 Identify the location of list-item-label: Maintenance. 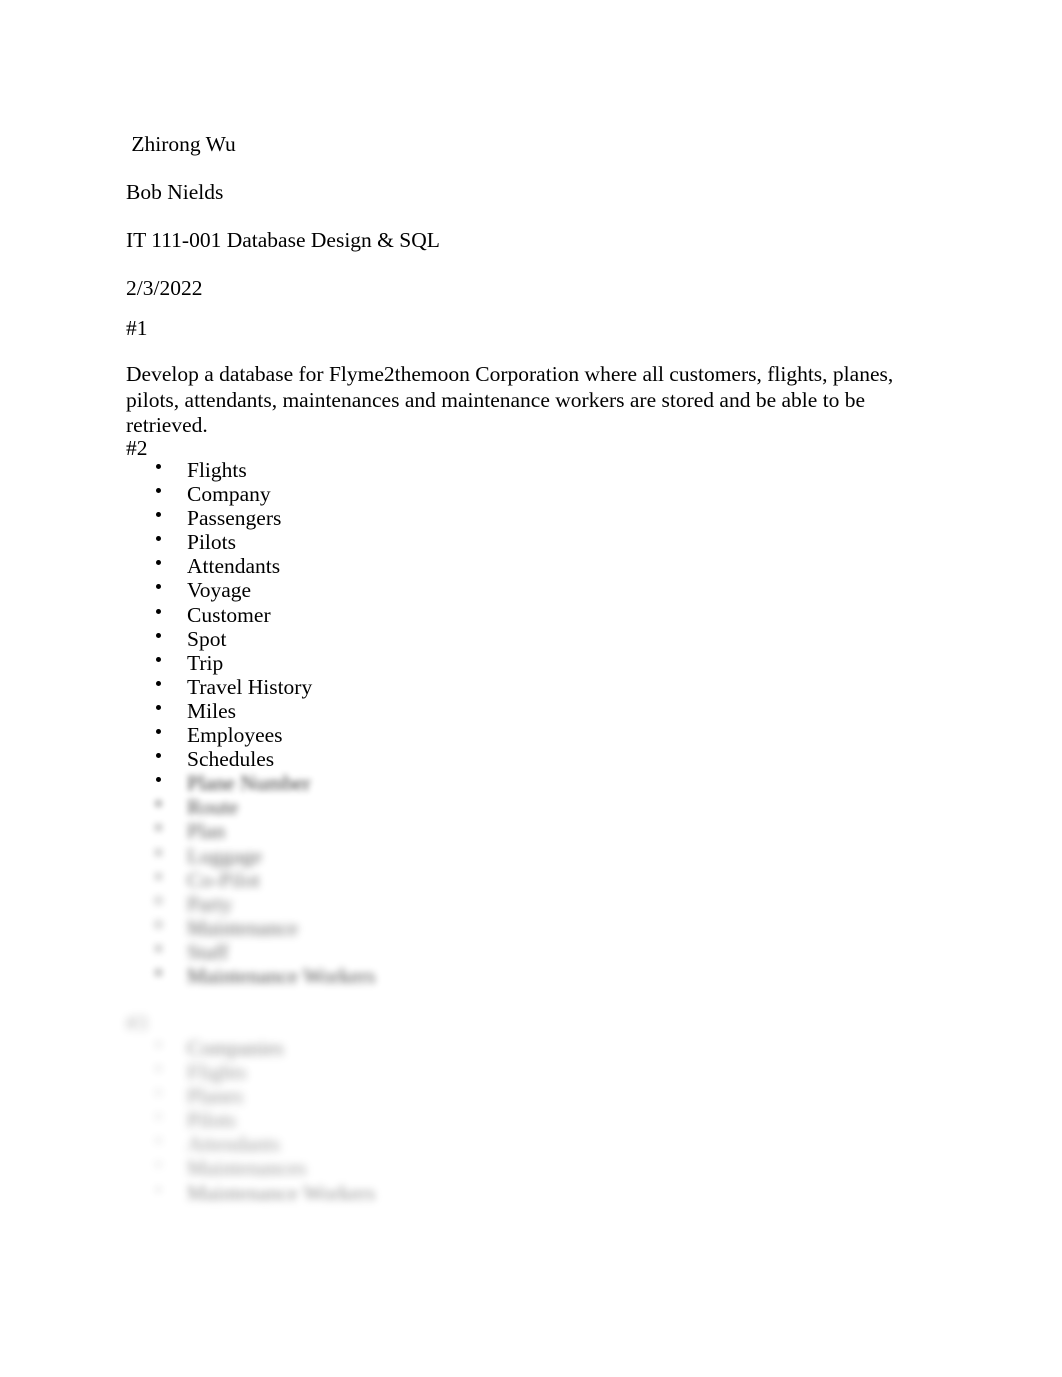
(243, 927).